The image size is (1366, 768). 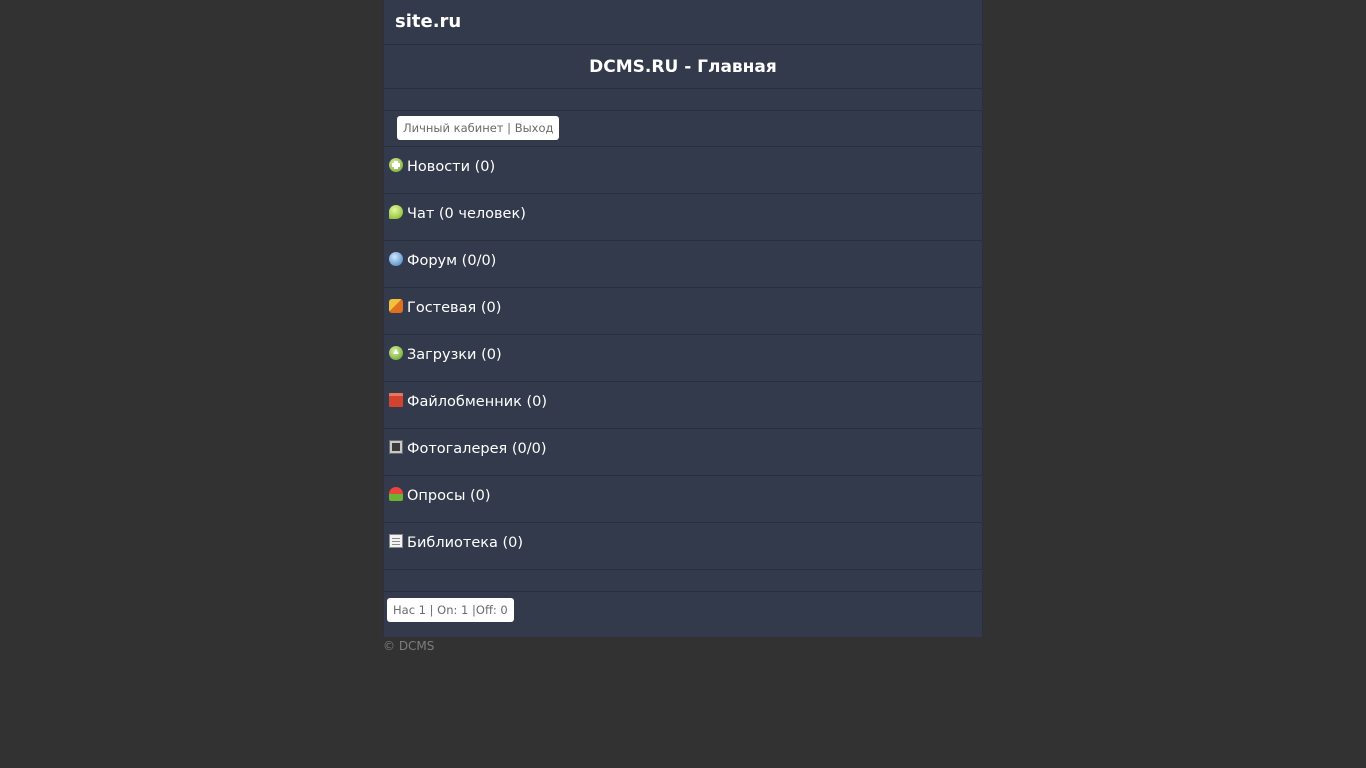 I want to click on menu-item-label: Опросы (0), so click(x=449, y=496).